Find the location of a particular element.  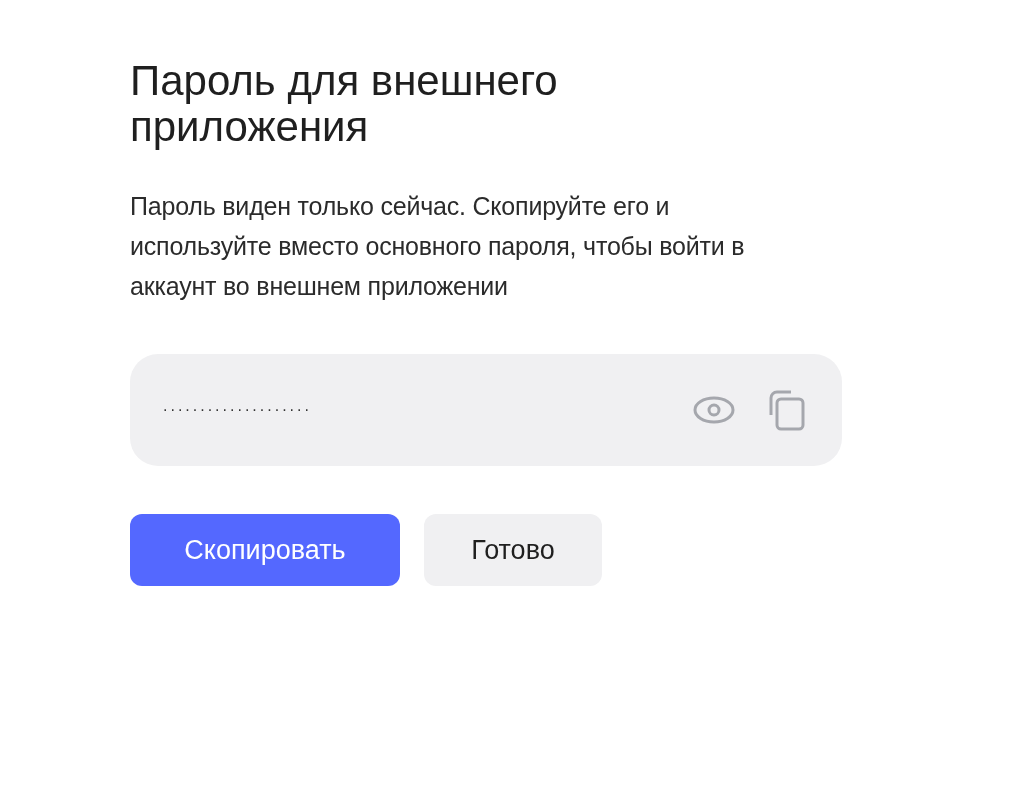

copy-button: Скопировать is located at coordinates (265, 550).